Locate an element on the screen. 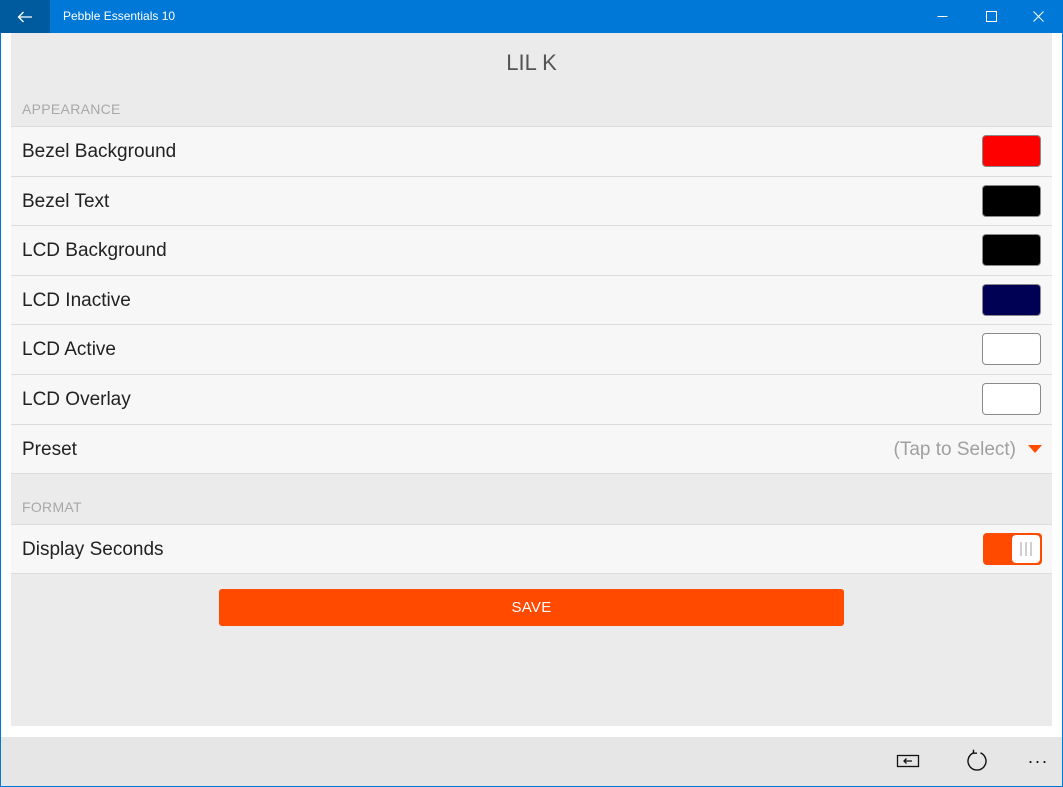 The image size is (1063, 787). close-icon is located at coordinates (1038, 16).